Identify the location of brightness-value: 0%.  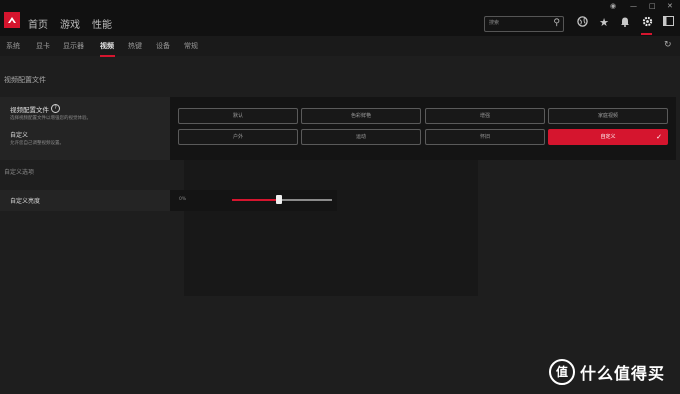
(183, 199).